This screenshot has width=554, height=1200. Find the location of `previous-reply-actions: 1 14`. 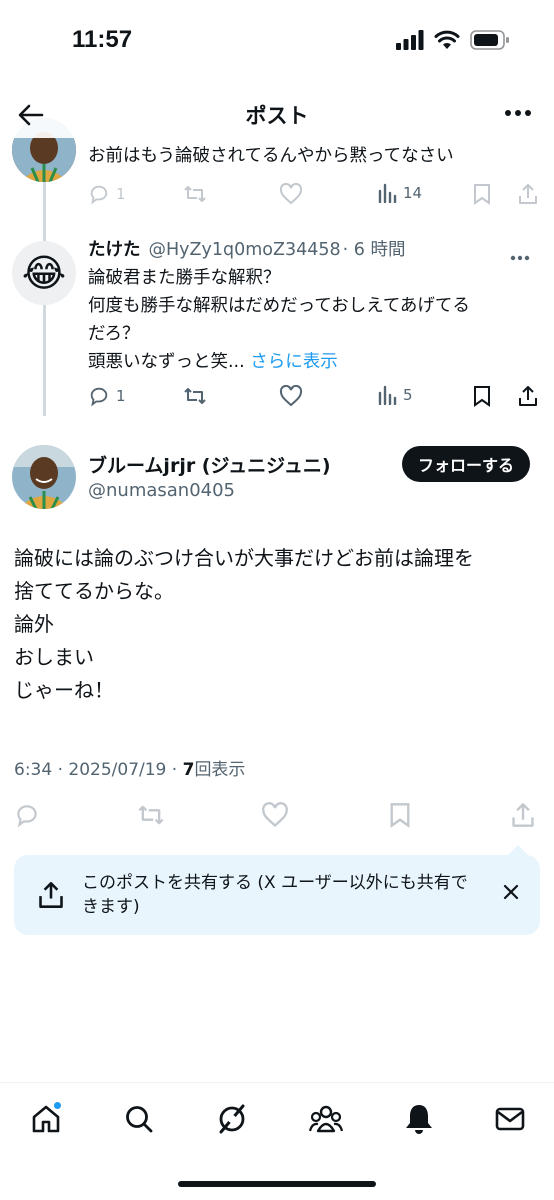

previous-reply-actions: 1 14 is located at coordinates (277, 195).